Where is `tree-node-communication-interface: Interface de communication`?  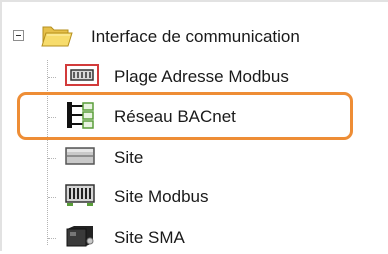 tree-node-communication-interface: Interface de communication is located at coordinates (170, 37).